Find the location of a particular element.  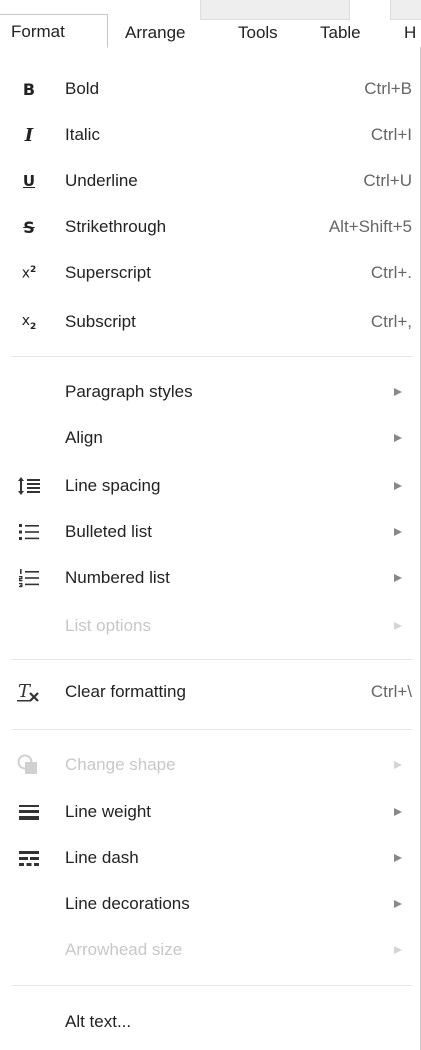

menu-item-shortcut: Alt+Shift+5 is located at coordinates (370, 226).